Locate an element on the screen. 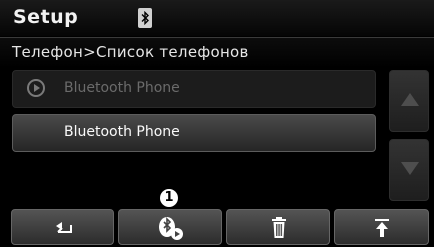 The height and width of the screenshot is (247, 434). move-to-top-icon is located at coordinates (382, 228).